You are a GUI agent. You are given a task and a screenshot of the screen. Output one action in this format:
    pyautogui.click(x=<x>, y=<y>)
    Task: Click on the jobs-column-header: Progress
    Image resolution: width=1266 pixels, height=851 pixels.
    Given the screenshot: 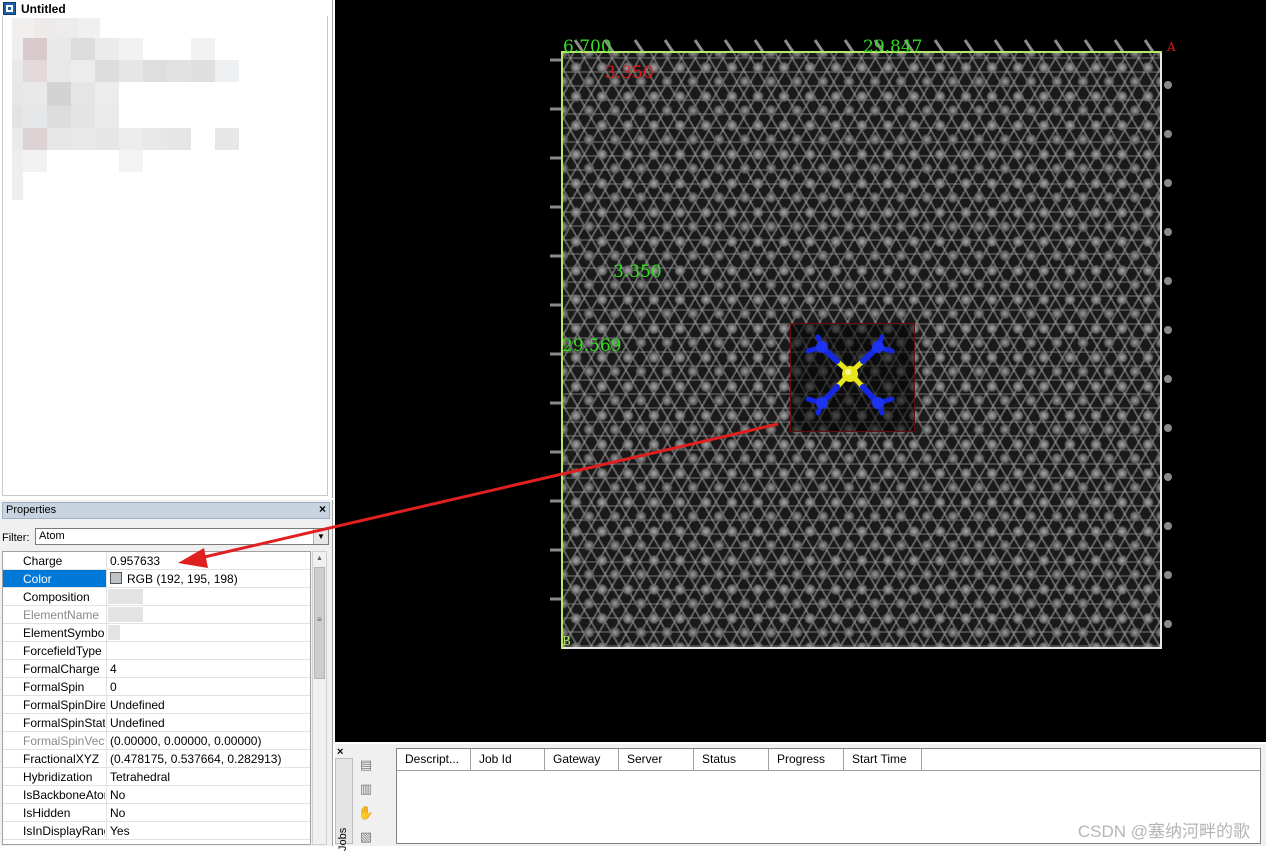 What is the action you would take?
    pyautogui.click(x=806, y=759)
    